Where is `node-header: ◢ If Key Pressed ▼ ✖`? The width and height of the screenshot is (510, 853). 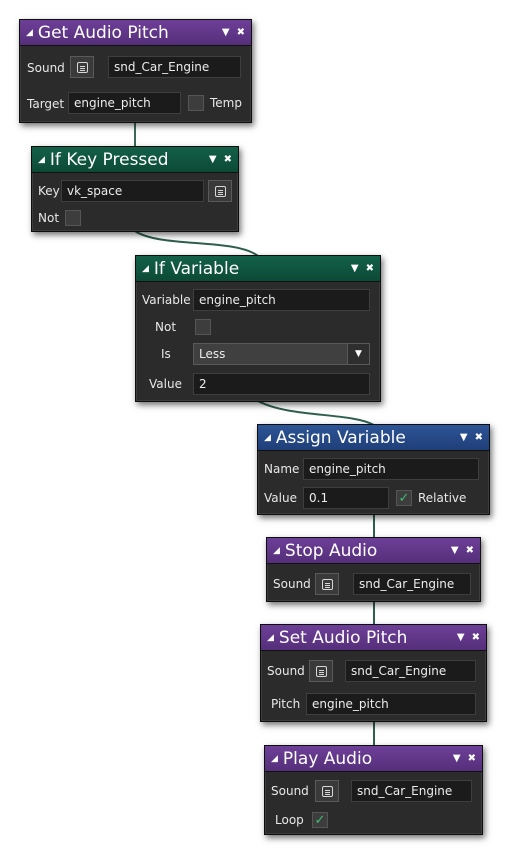 node-header: ◢ If Key Pressed ▼ ✖ is located at coordinates (135, 160).